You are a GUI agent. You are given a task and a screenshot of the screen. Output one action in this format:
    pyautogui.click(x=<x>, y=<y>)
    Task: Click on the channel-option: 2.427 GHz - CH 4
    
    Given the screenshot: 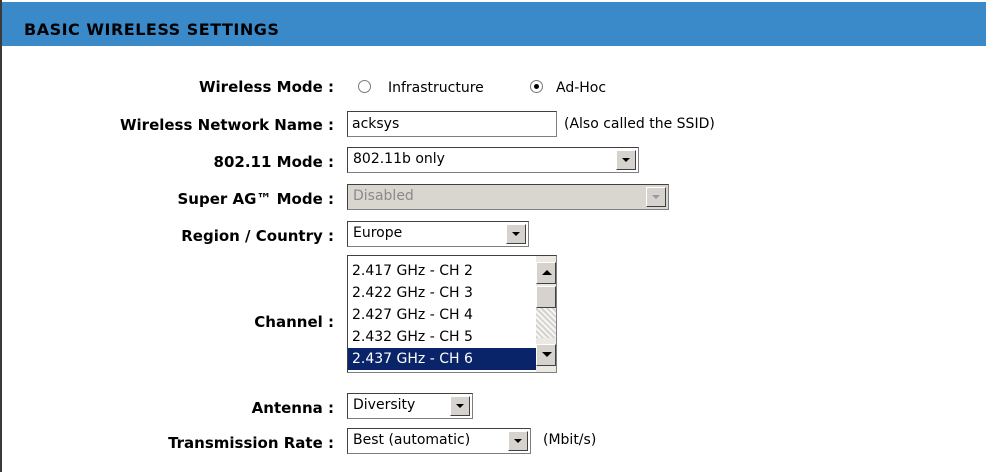 What is the action you would take?
    pyautogui.click(x=442, y=315)
    